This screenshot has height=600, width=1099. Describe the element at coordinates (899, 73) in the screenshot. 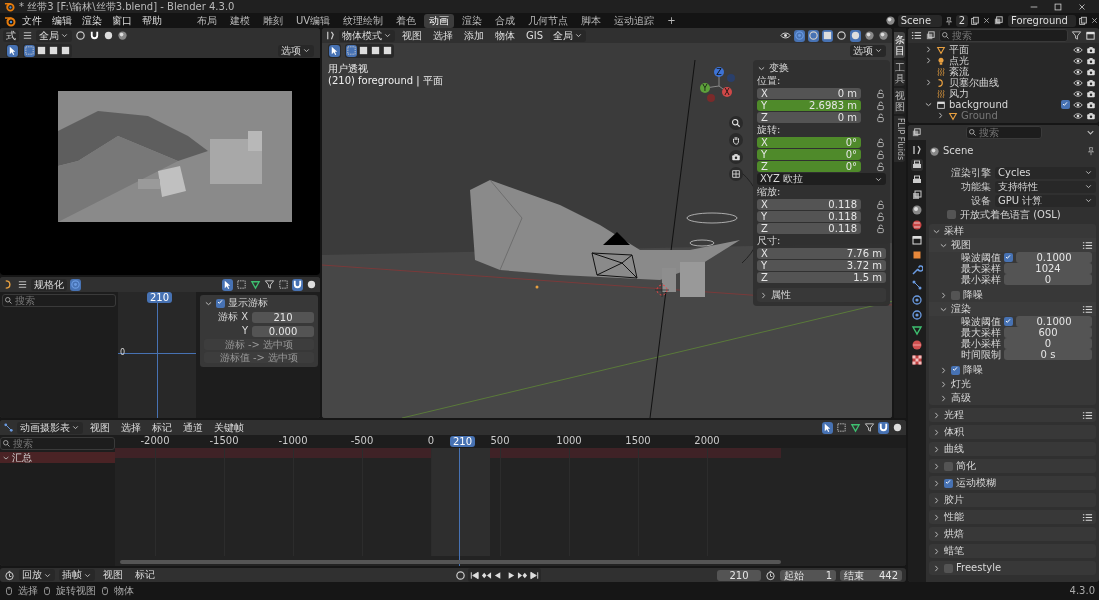

I see `sidebar-tab: 工具` at that location.